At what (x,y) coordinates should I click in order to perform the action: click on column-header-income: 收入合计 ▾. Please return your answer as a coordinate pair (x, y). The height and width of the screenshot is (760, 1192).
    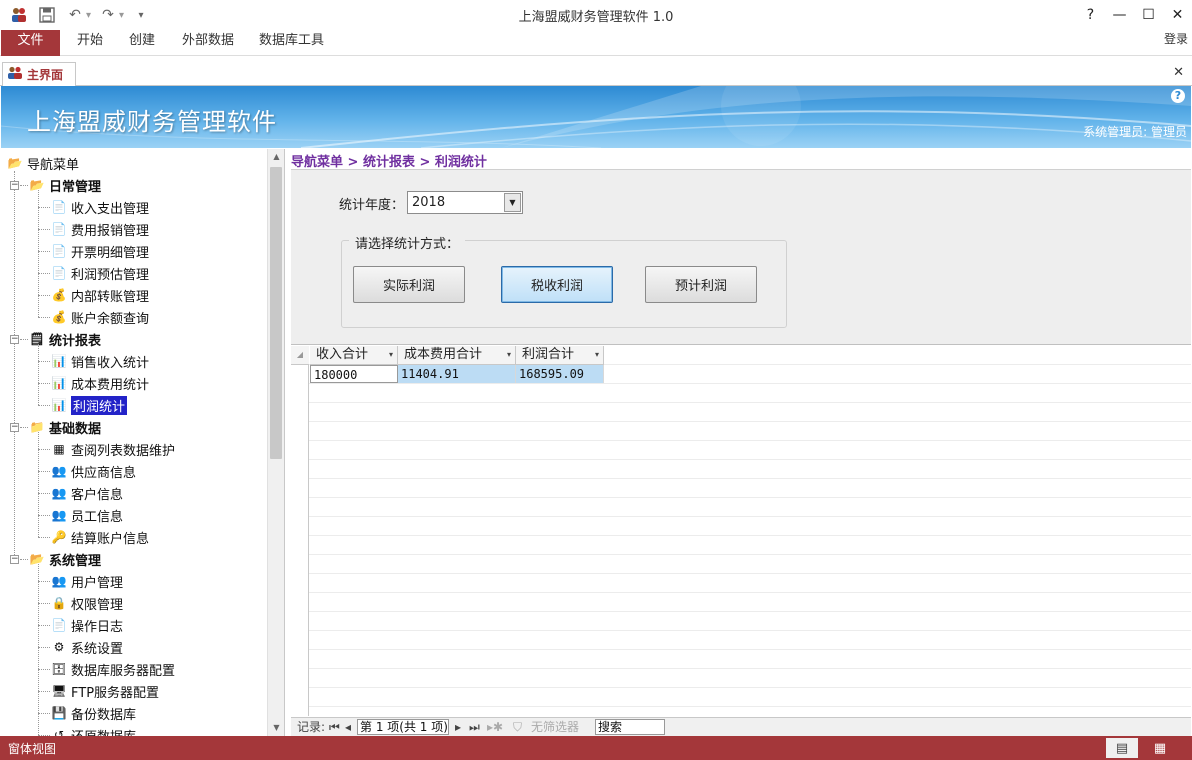
    Looking at the image, I should click on (354, 355).